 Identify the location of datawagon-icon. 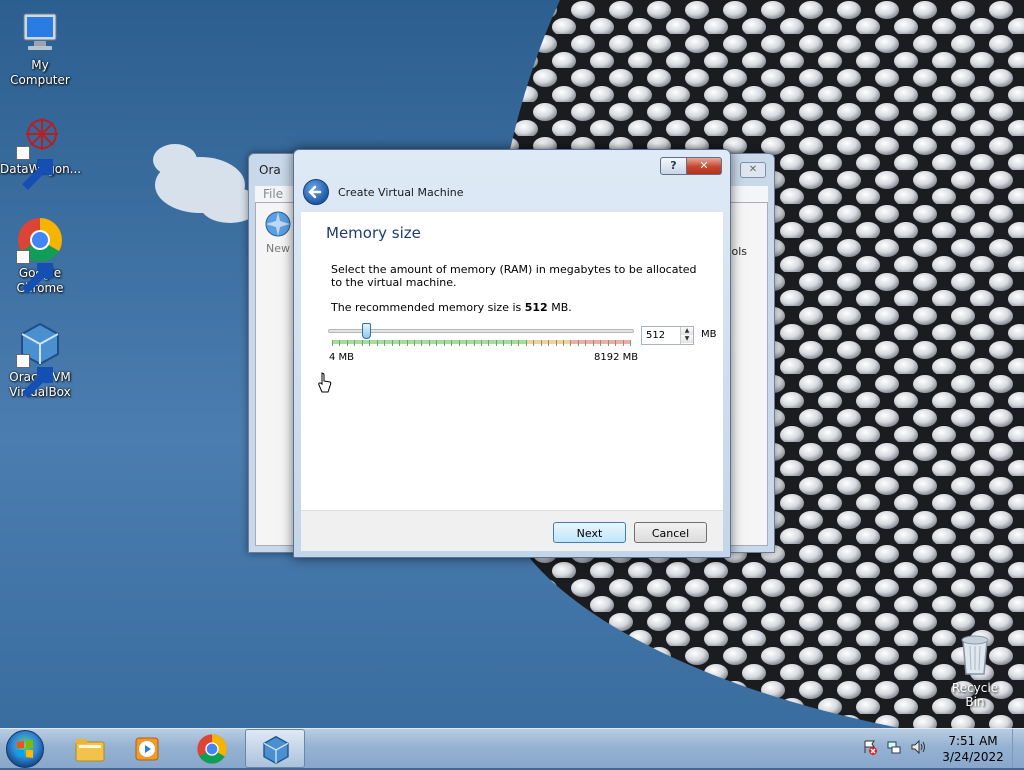
(40, 151).